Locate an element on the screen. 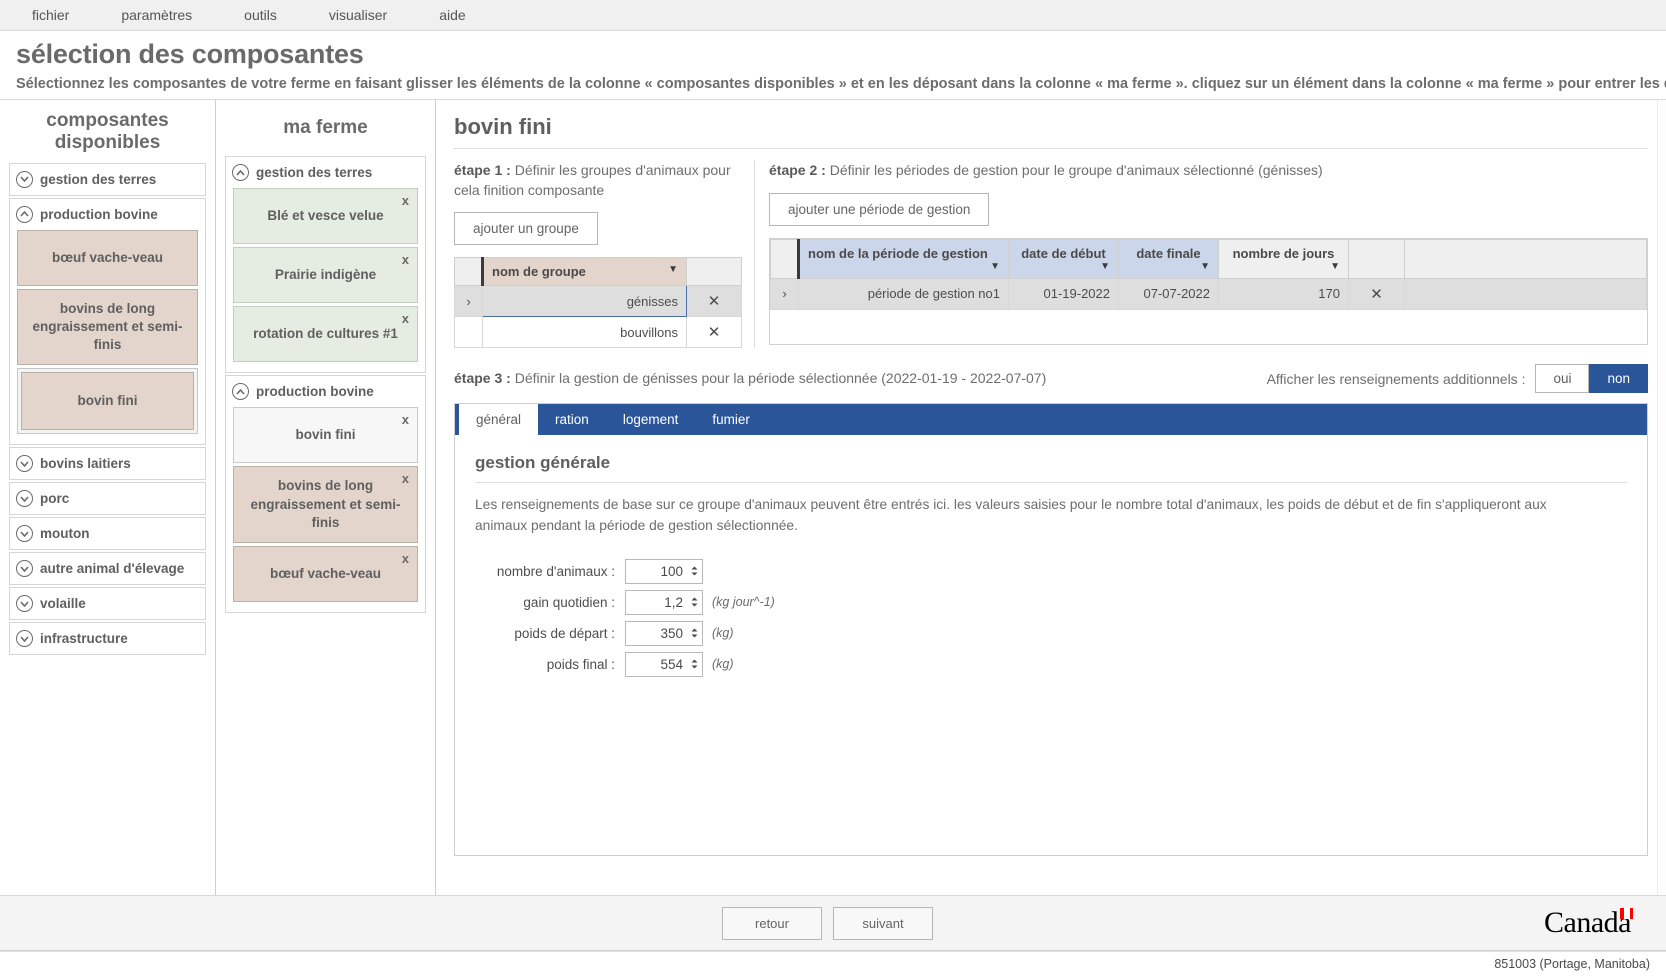 This screenshot has height=977, width=1666. group-name-cell: bouvillons is located at coordinates (584, 332).